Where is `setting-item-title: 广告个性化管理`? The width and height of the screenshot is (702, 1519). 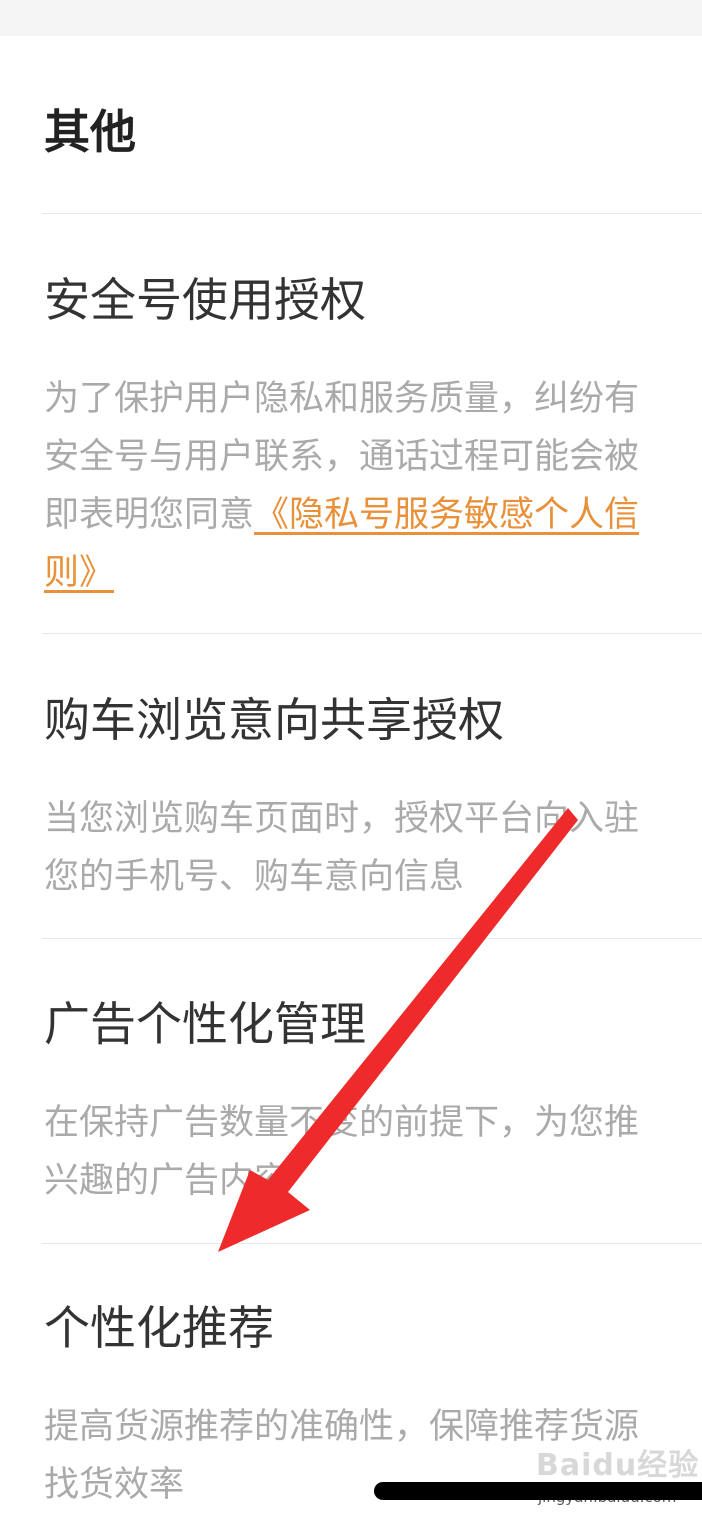
setting-item-title: 广告个性化管理 is located at coordinates (205, 1024).